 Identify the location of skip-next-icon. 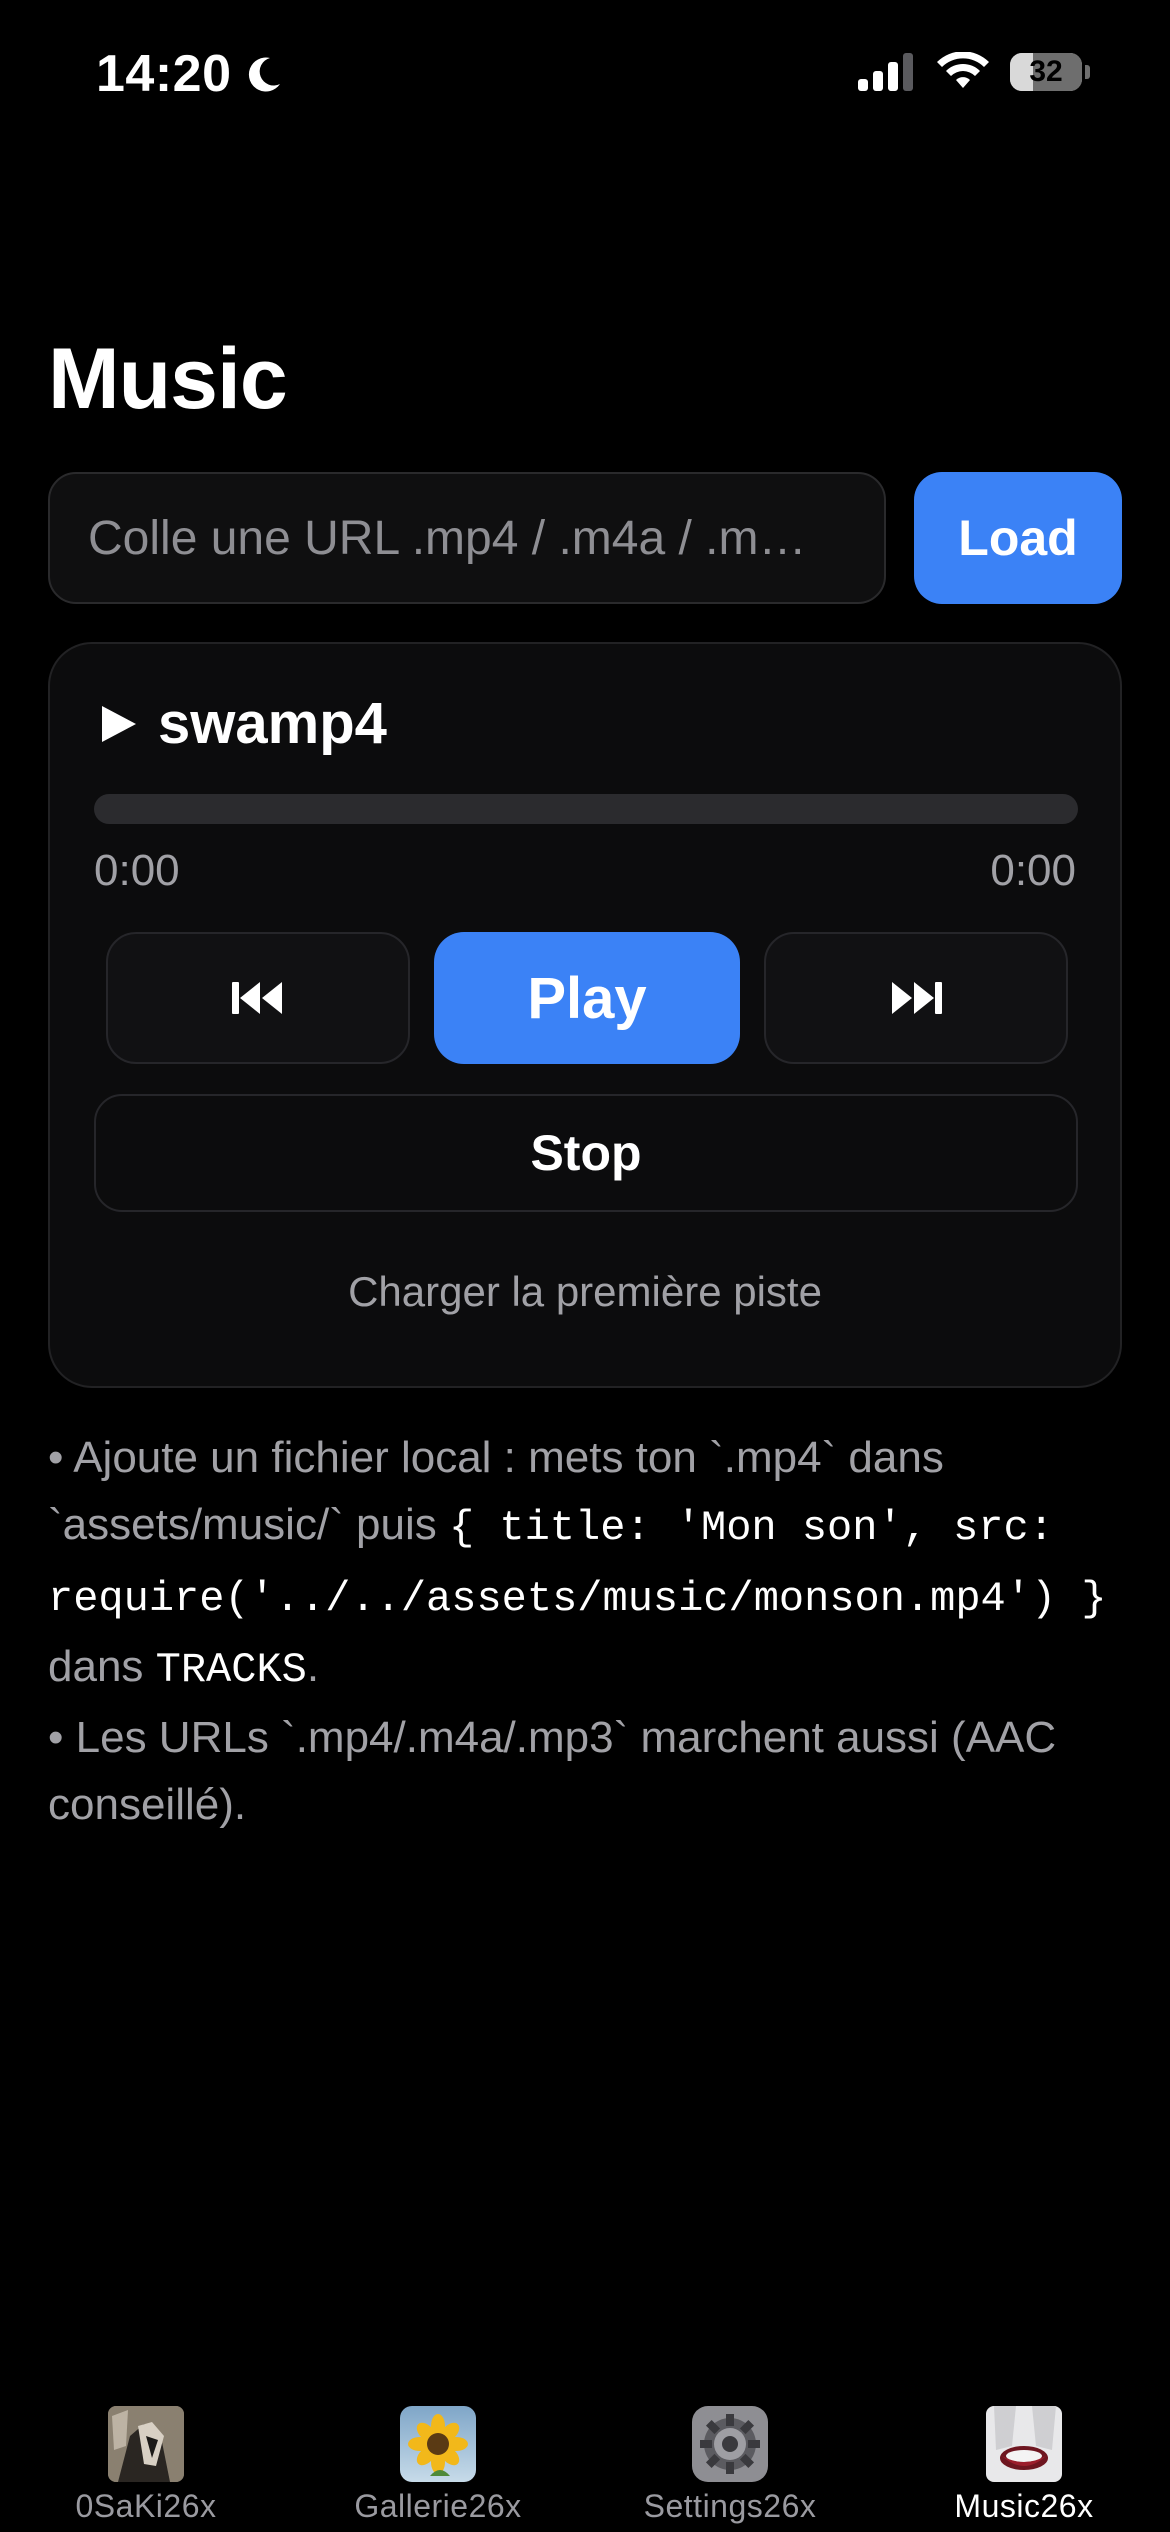
(917, 998).